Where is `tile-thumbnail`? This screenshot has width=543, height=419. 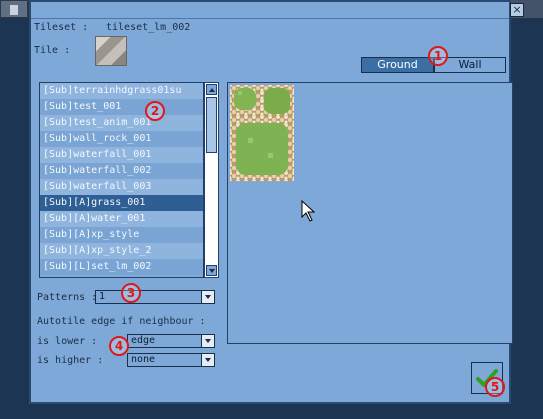 tile-thumbnail is located at coordinates (111, 51).